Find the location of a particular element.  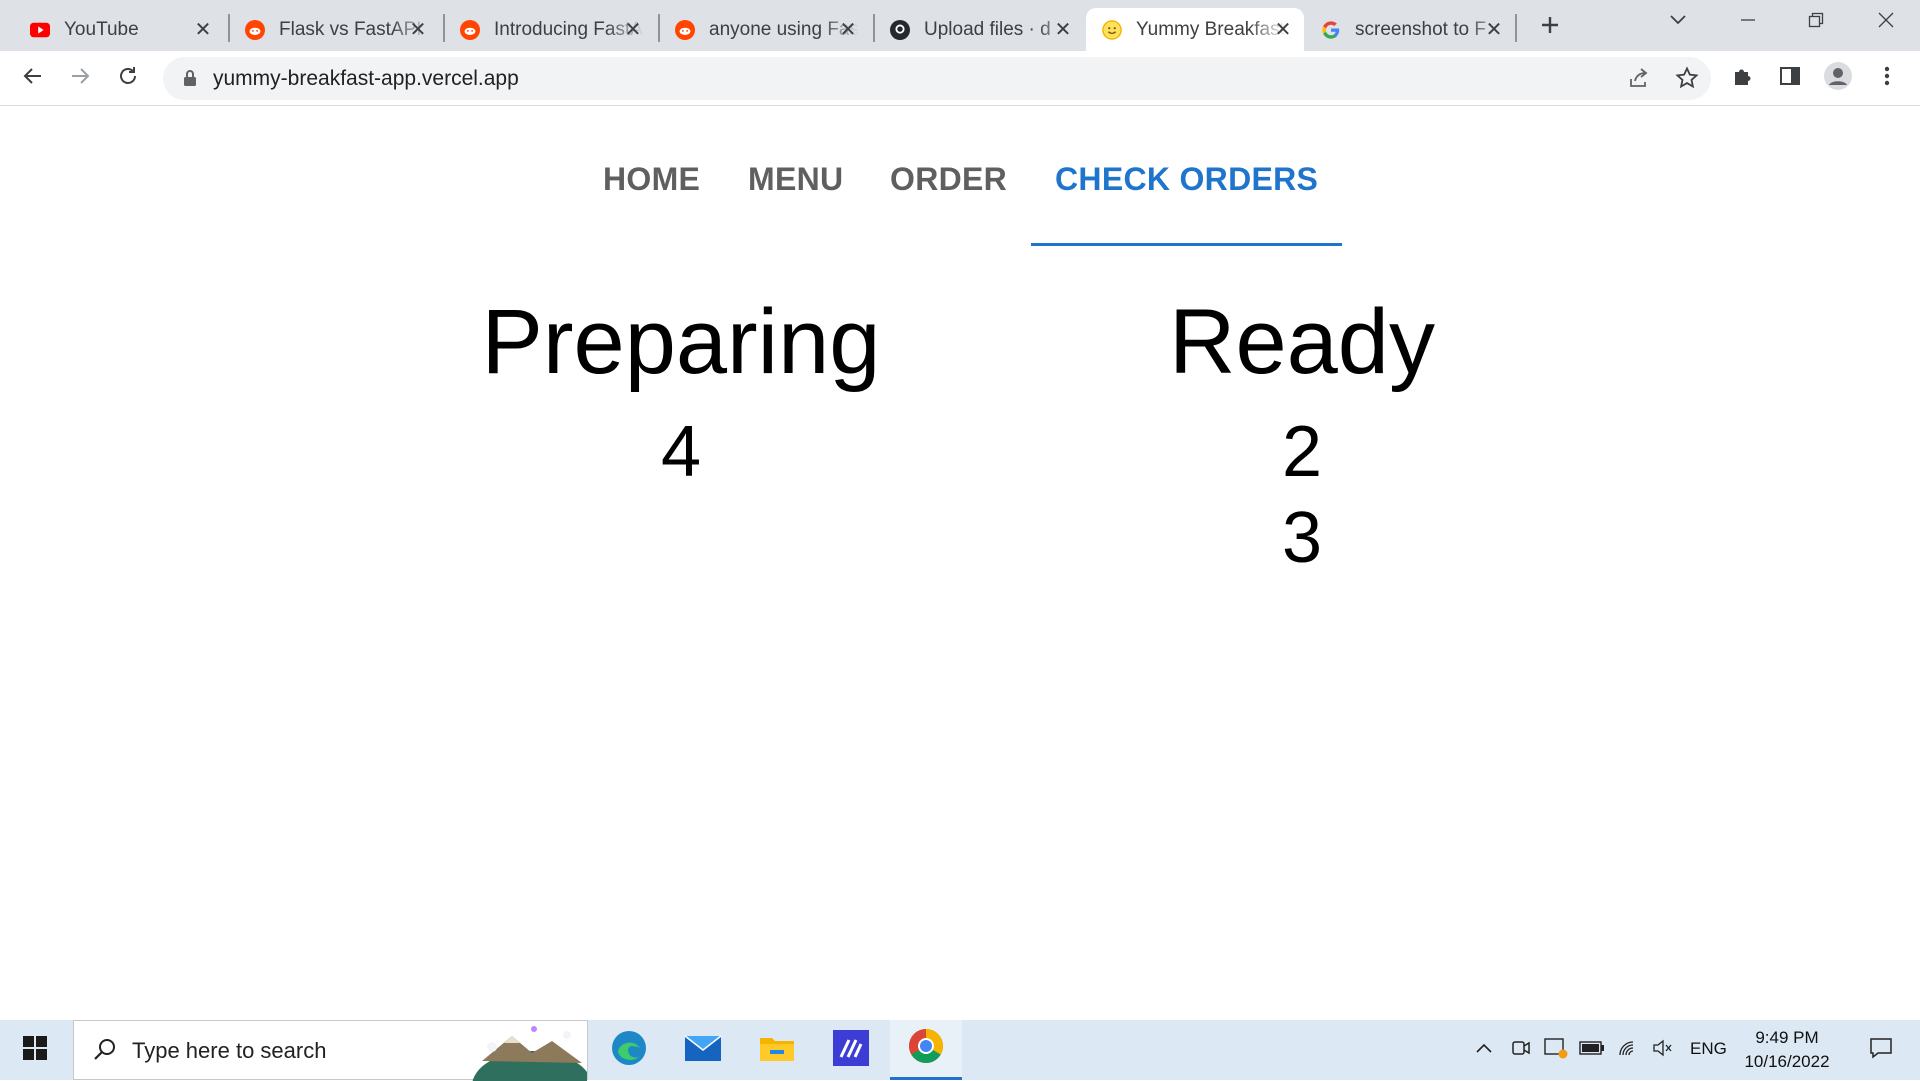

mail-icon is located at coordinates (703, 1050).